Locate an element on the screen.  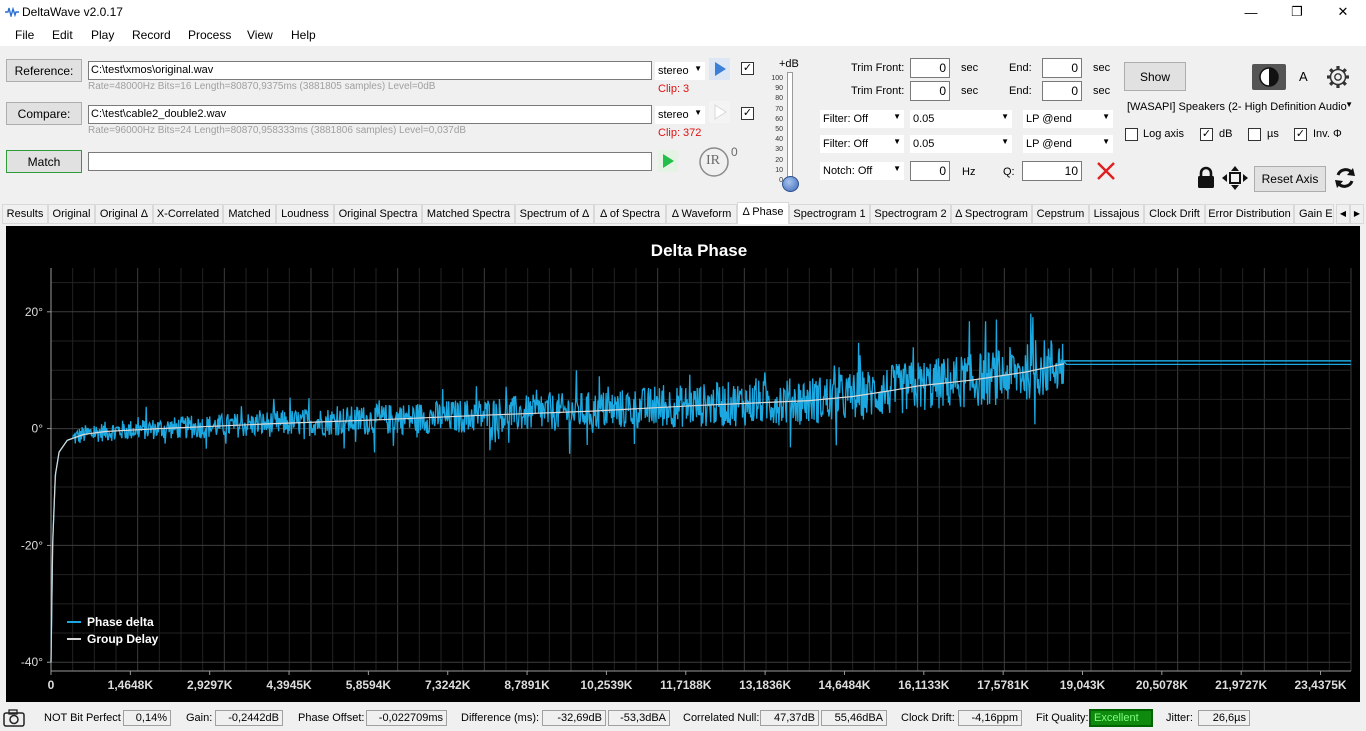
menu-help: Help is located at coordinates (303, 35).